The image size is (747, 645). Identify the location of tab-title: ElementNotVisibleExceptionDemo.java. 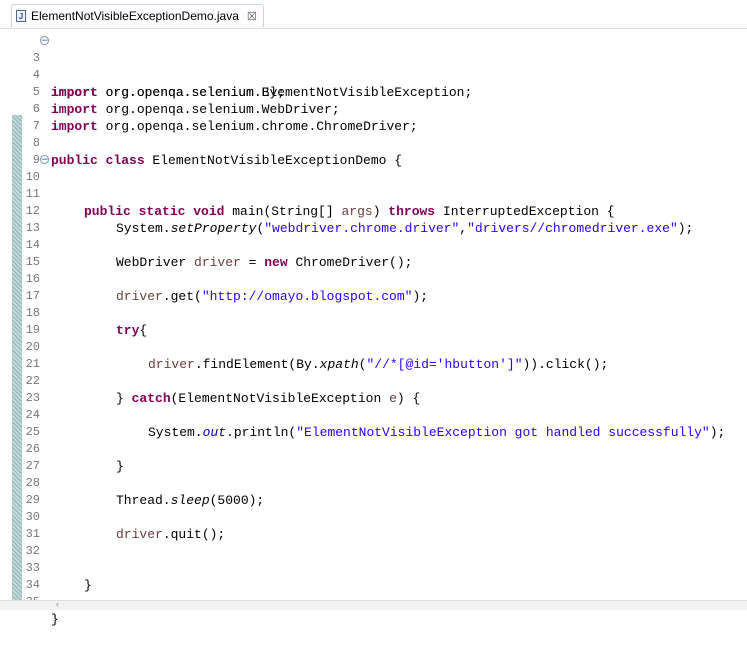
(135, 16).